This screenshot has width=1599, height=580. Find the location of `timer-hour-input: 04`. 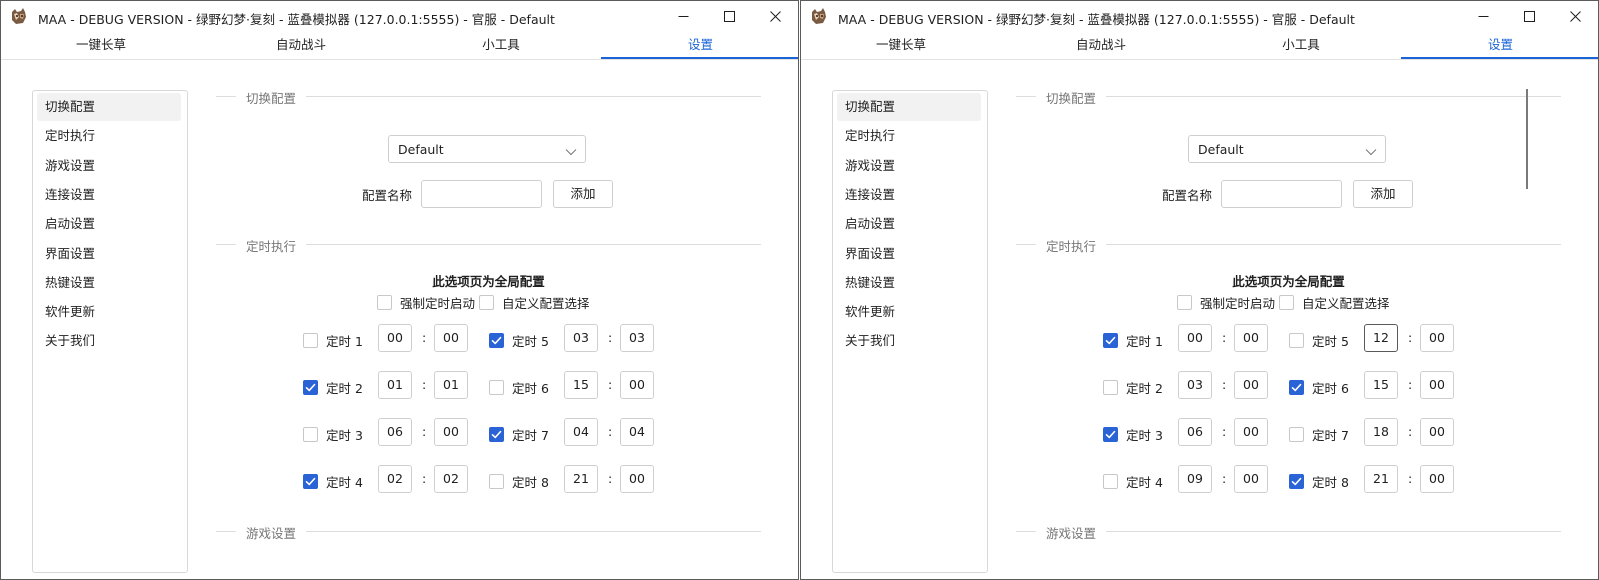

timer-hour-input: 04 is located at coordinates (581, 432).